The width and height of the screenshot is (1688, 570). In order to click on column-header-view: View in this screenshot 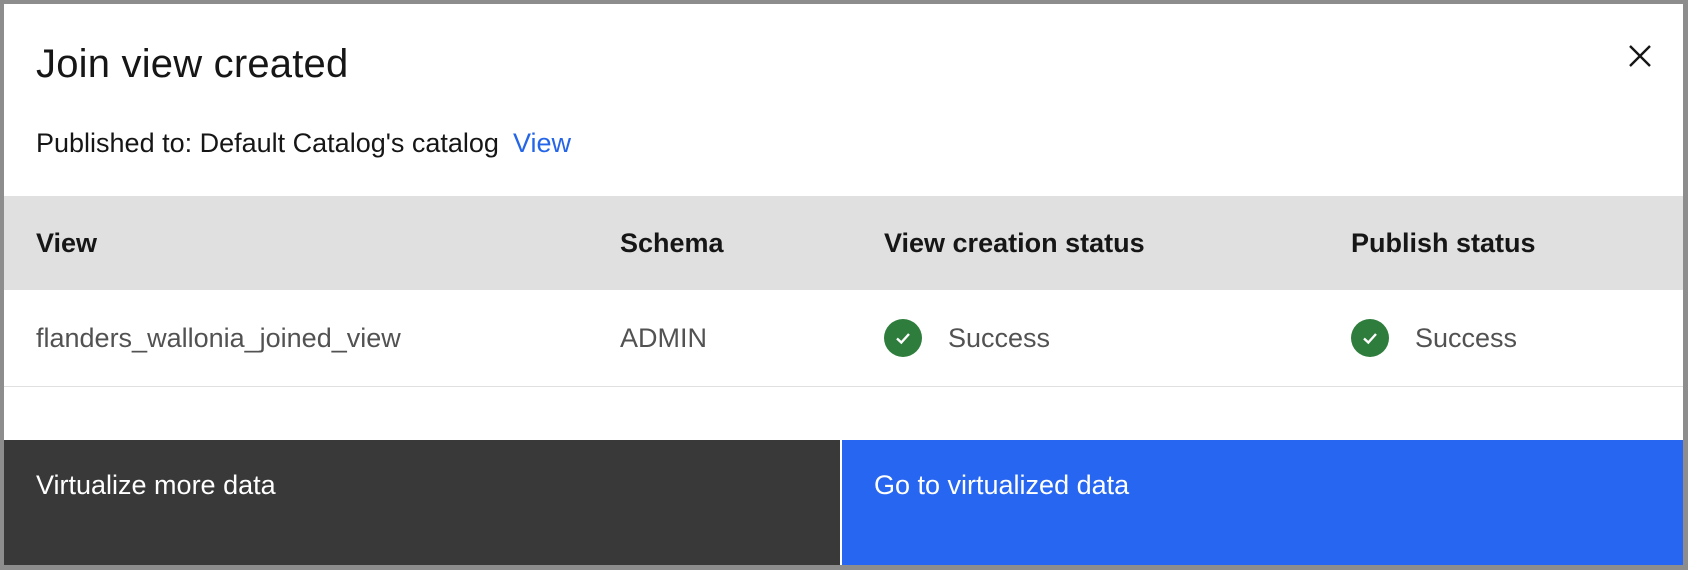, I will do `click(312, 243)`.